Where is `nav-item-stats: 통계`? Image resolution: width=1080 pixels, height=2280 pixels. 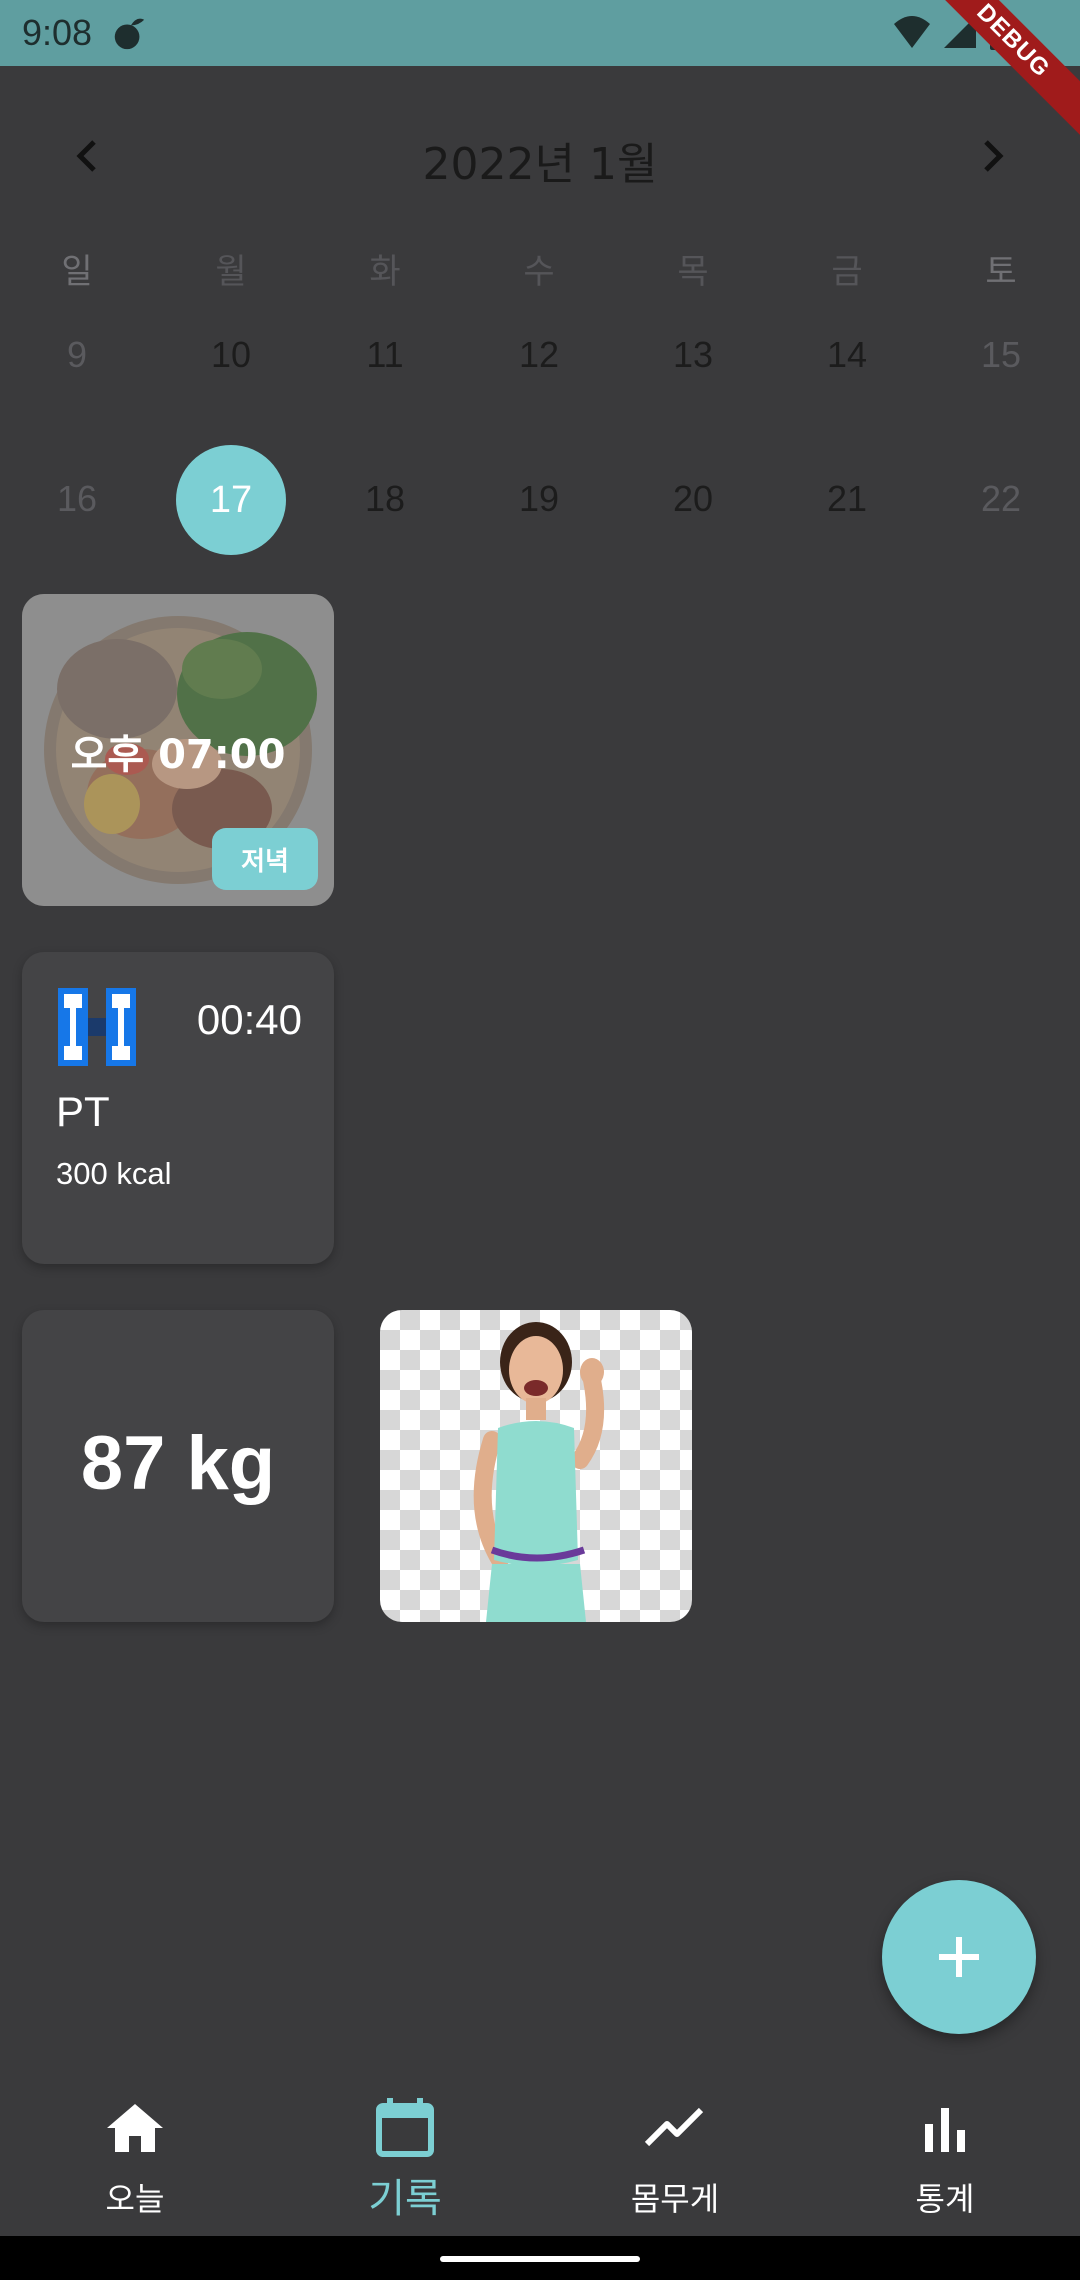
nav-item-stats: 통계 is located at coordinates (945, 2156).